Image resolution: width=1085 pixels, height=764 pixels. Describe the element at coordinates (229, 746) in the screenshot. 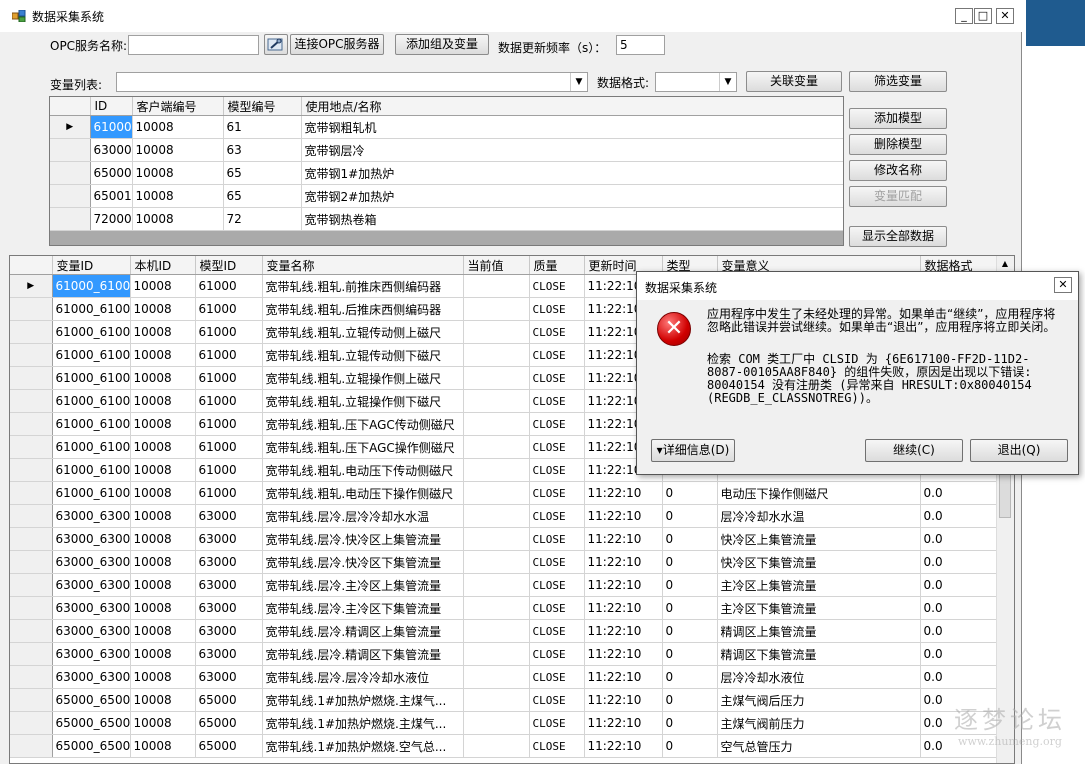

I see `cell-model-id: 65000` at that location.